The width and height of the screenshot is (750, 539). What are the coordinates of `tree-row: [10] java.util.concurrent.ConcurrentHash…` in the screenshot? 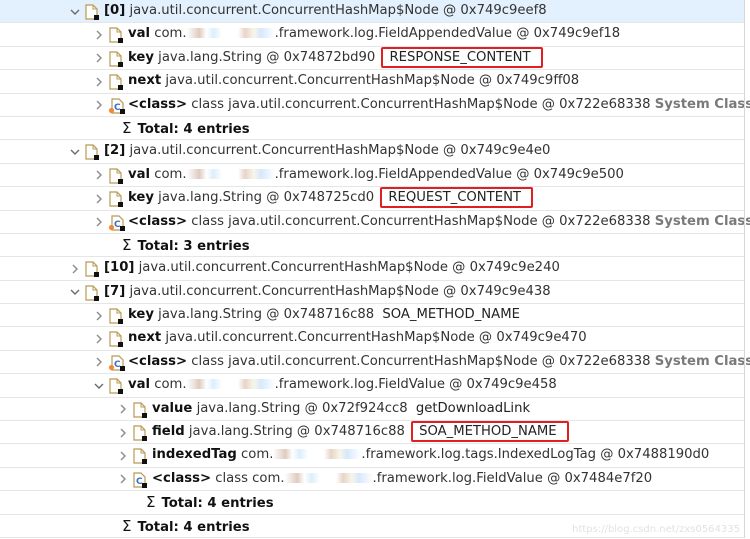 It's located at (372, 269).